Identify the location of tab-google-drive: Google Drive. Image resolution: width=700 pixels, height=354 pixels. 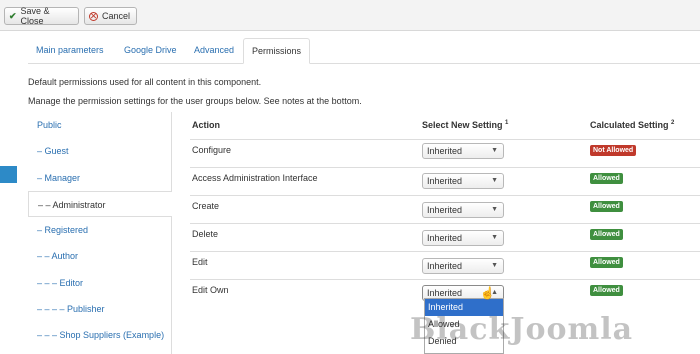
(150, 50).